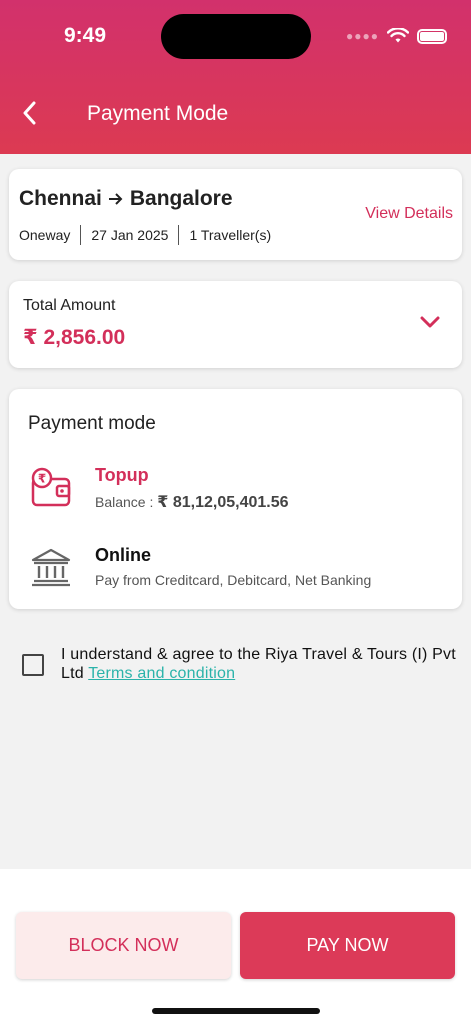 The image size is (471, 1024). What do you see at coordinates (362, 36) in the screenshot?
I see `signal-icon: ●●●●` at bounding box center [362, 36].